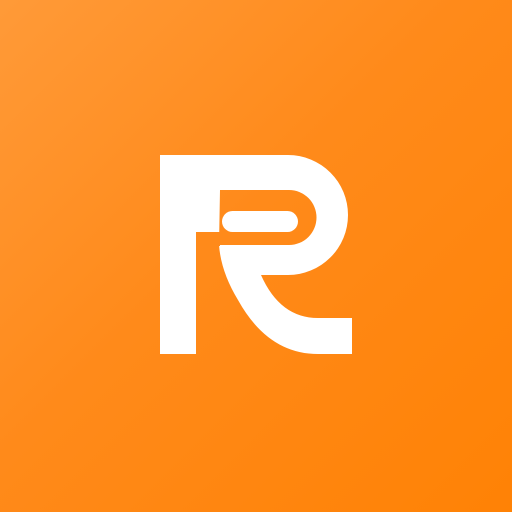 The image size is (512, 512). Describe the element at coordinates (260, 221) in the screenshot. I see `r-monogram-bar` at that location.